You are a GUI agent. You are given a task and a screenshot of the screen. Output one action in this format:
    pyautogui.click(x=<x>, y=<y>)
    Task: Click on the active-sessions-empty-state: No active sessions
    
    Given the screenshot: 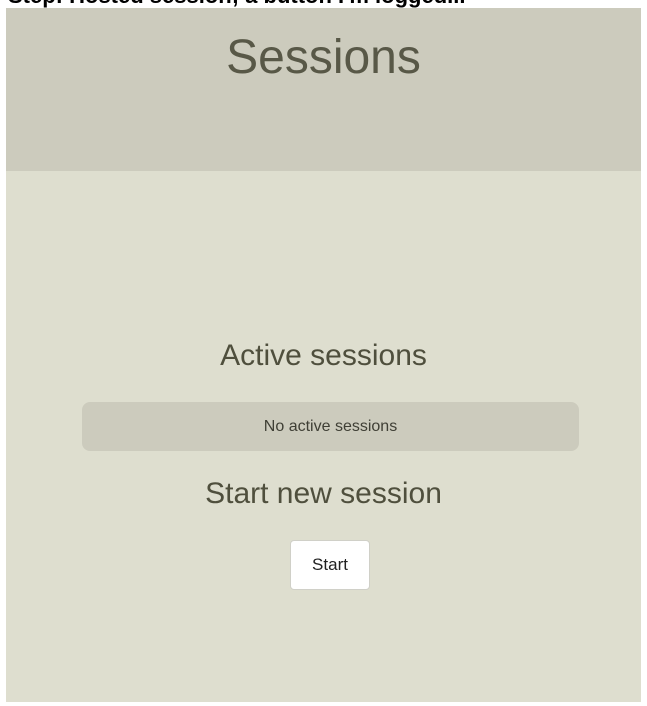 What is the action you would take?
    pyautogui.click(x=330, y=426)
    